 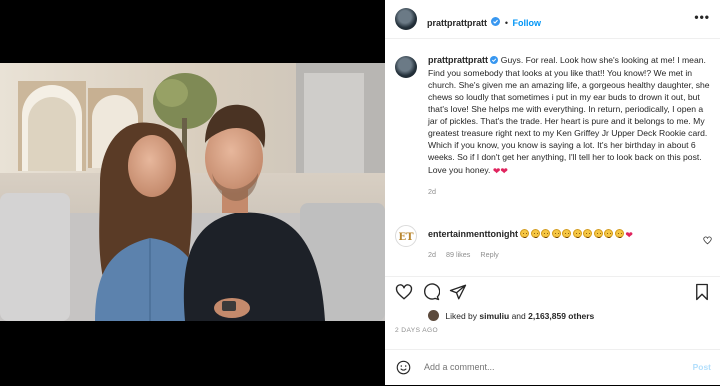 I want to click on comment-likes: 89 likes, so click(x=458, y=254).